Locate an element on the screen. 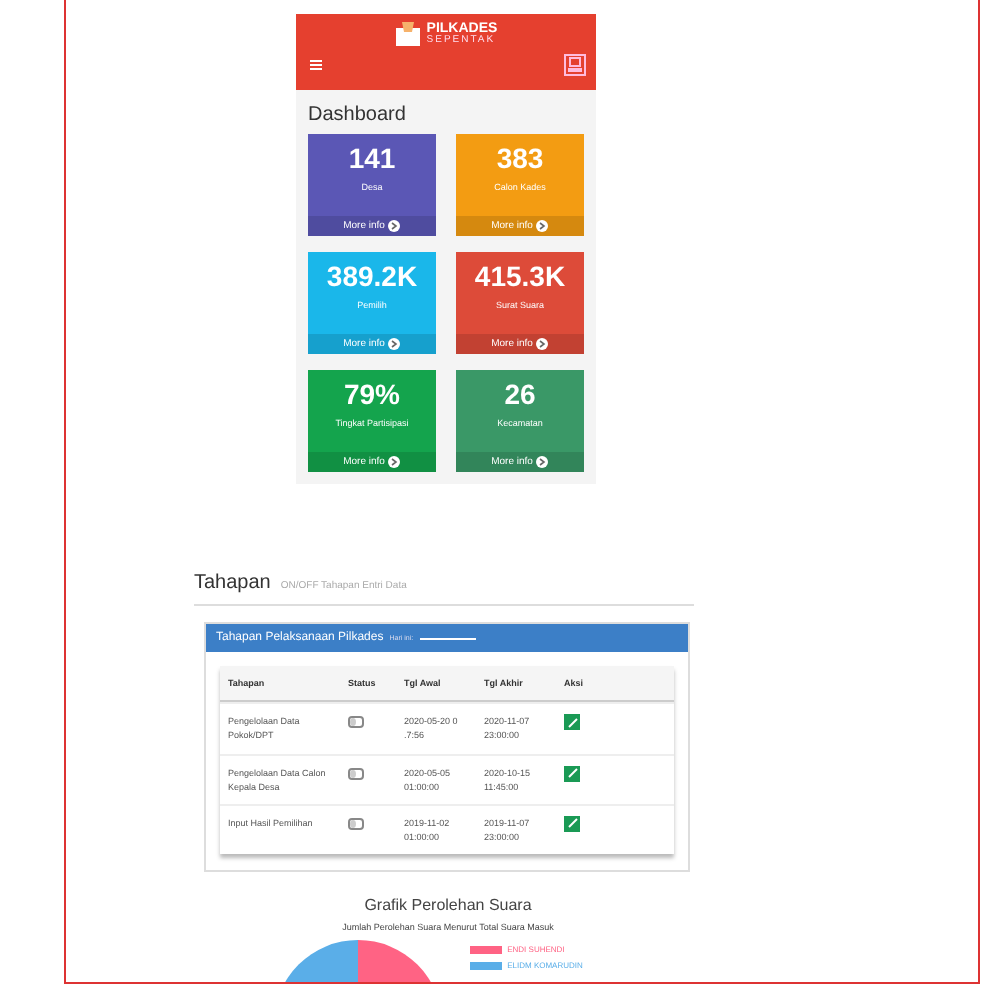  stat-value: 383 is located at coordinates (520, 158).